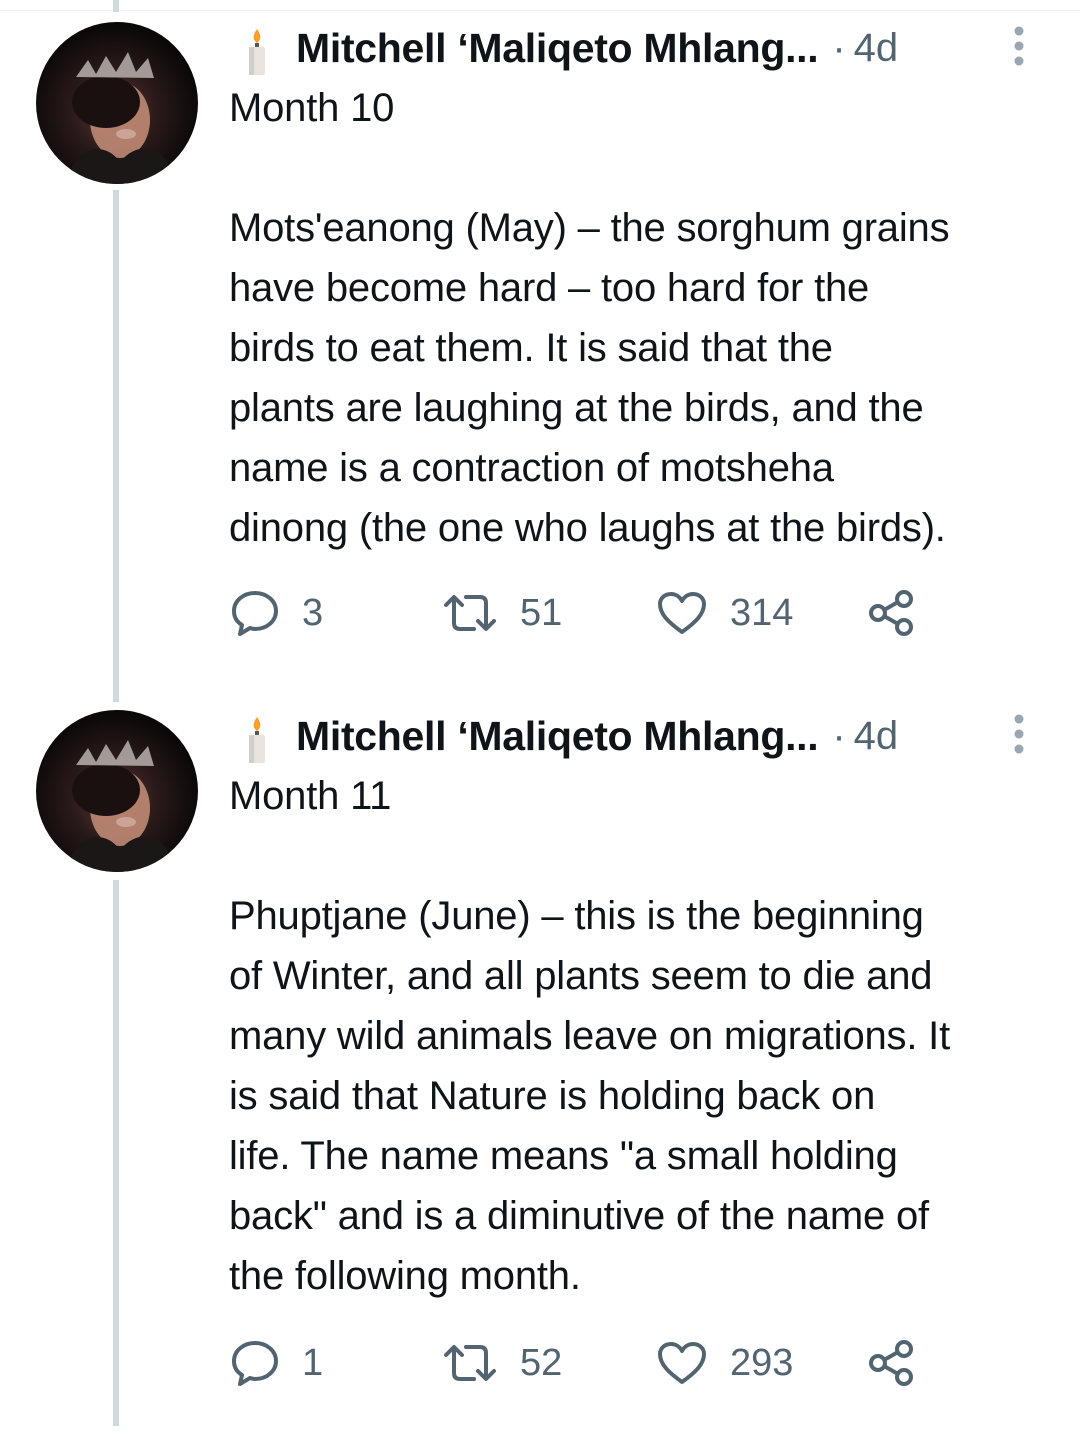 The image size is (1080, 1435). I want to click on tweet-title: Month 10, so click(312, 108).